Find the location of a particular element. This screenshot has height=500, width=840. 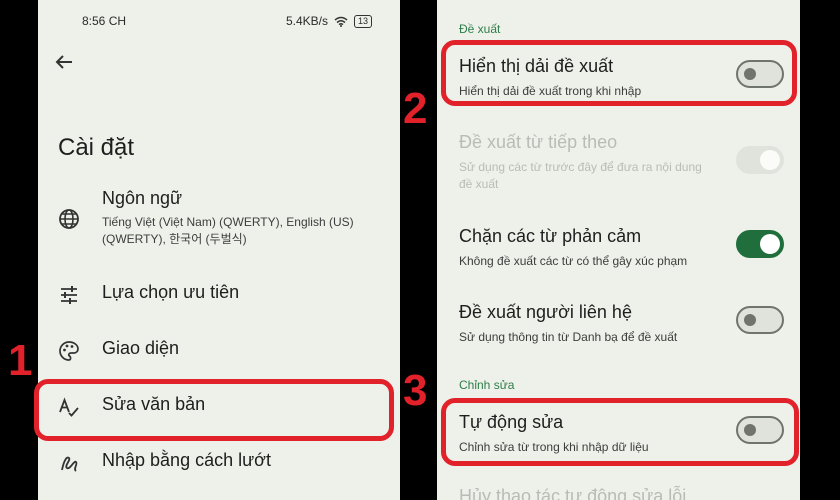

step-number-3: 3 is located at coordinates (415, 390).